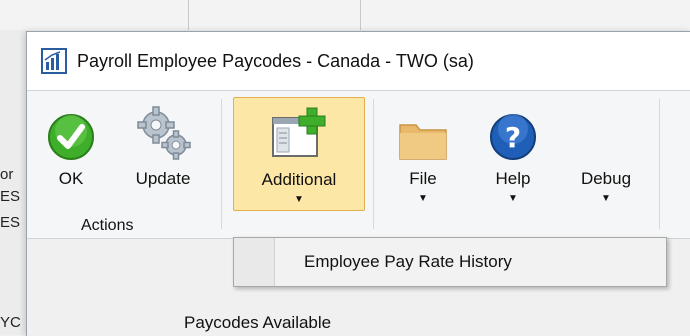 This screenshot has height=336, width=690. Describe the element at coordinates (606, 178) in the screenshot. I see `debug-button-label: Debug` at that location.